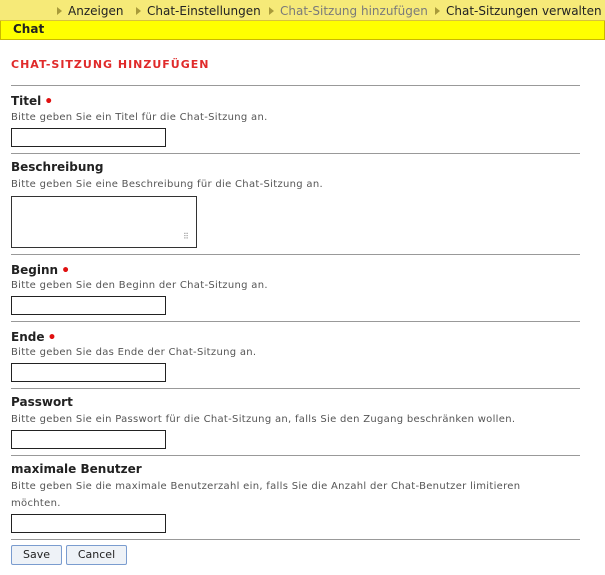 Image resolution: width=605 pixels, height=575 pixels. I want to click on save-button: Save, so click(36, 555).